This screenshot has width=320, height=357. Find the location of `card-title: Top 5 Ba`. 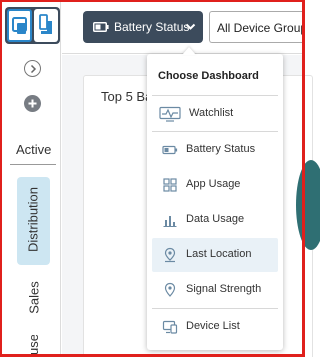

card-title: Top 5 Ba is located at coordinates (127, 96).